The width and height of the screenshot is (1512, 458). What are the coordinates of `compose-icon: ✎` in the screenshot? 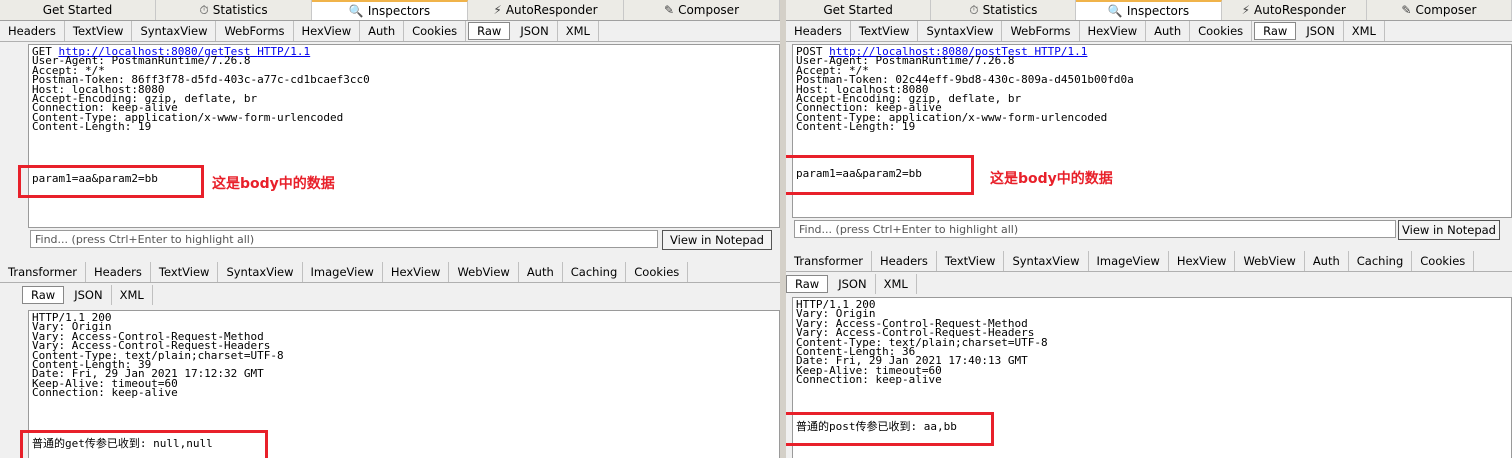 It's located at (669, 10).